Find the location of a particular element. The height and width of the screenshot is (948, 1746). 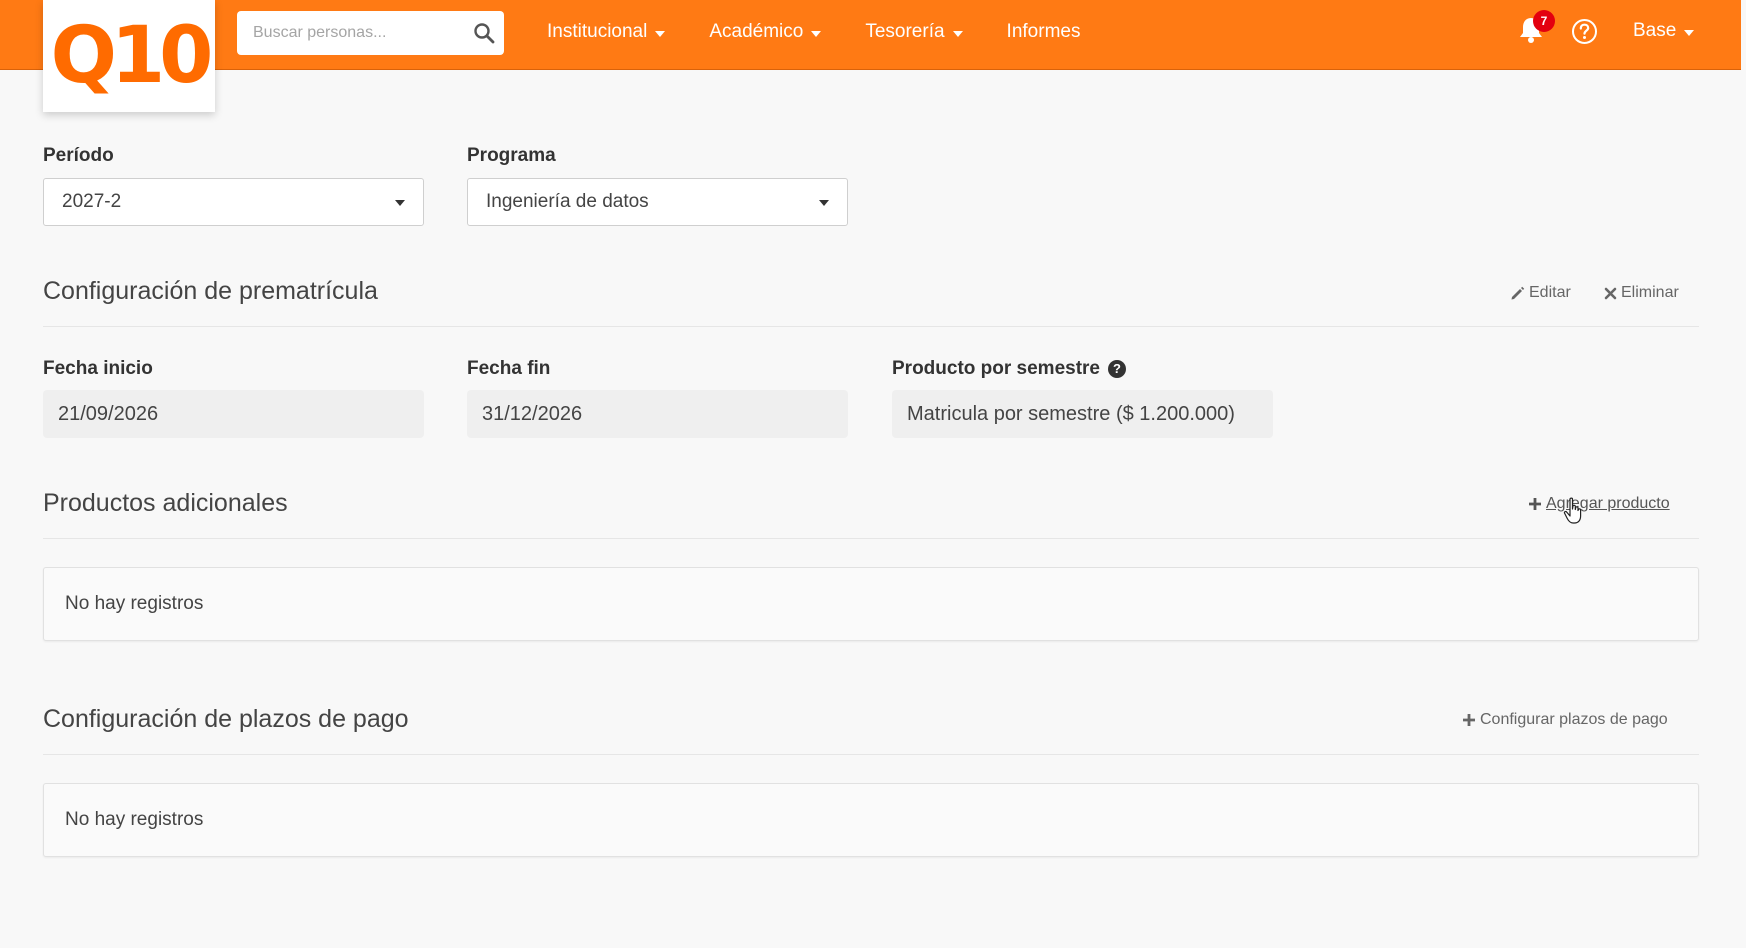

logo-text: Q10 is located at coordinates (132, 56).